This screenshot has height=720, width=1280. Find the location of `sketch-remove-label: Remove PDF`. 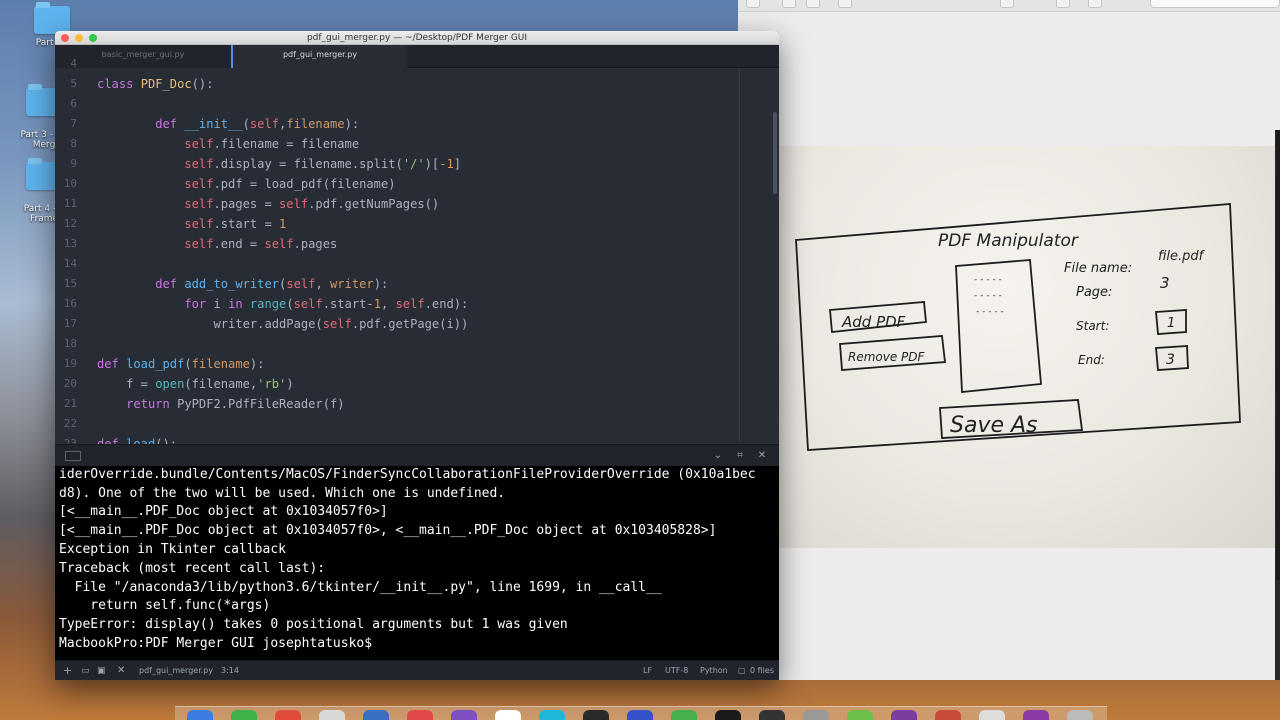

sketch-remove-label: Remove PDF is located at coordinates (887, 357).